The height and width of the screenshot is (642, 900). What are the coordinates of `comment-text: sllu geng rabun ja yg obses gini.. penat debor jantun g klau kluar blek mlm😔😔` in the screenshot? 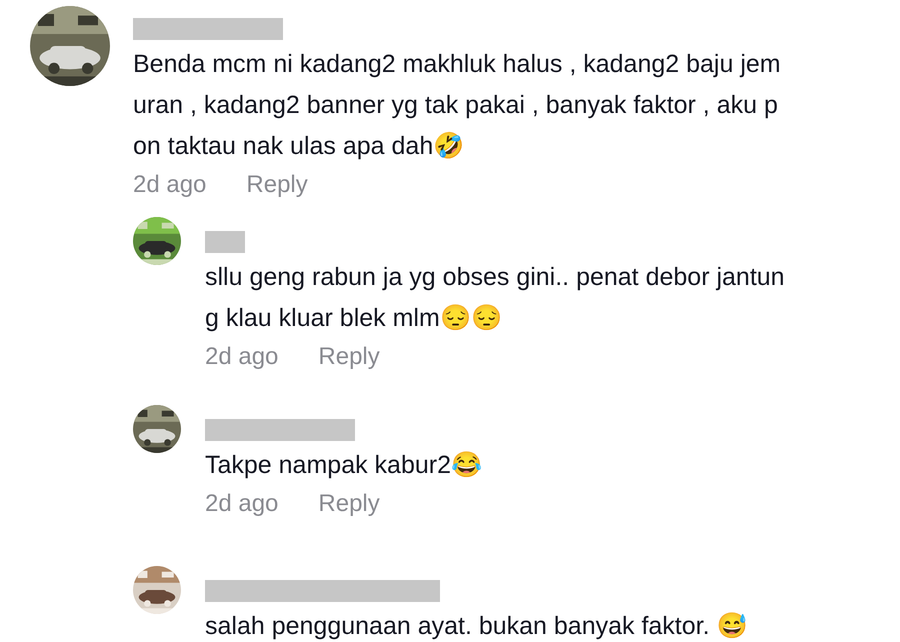 It's located at (495, 298).